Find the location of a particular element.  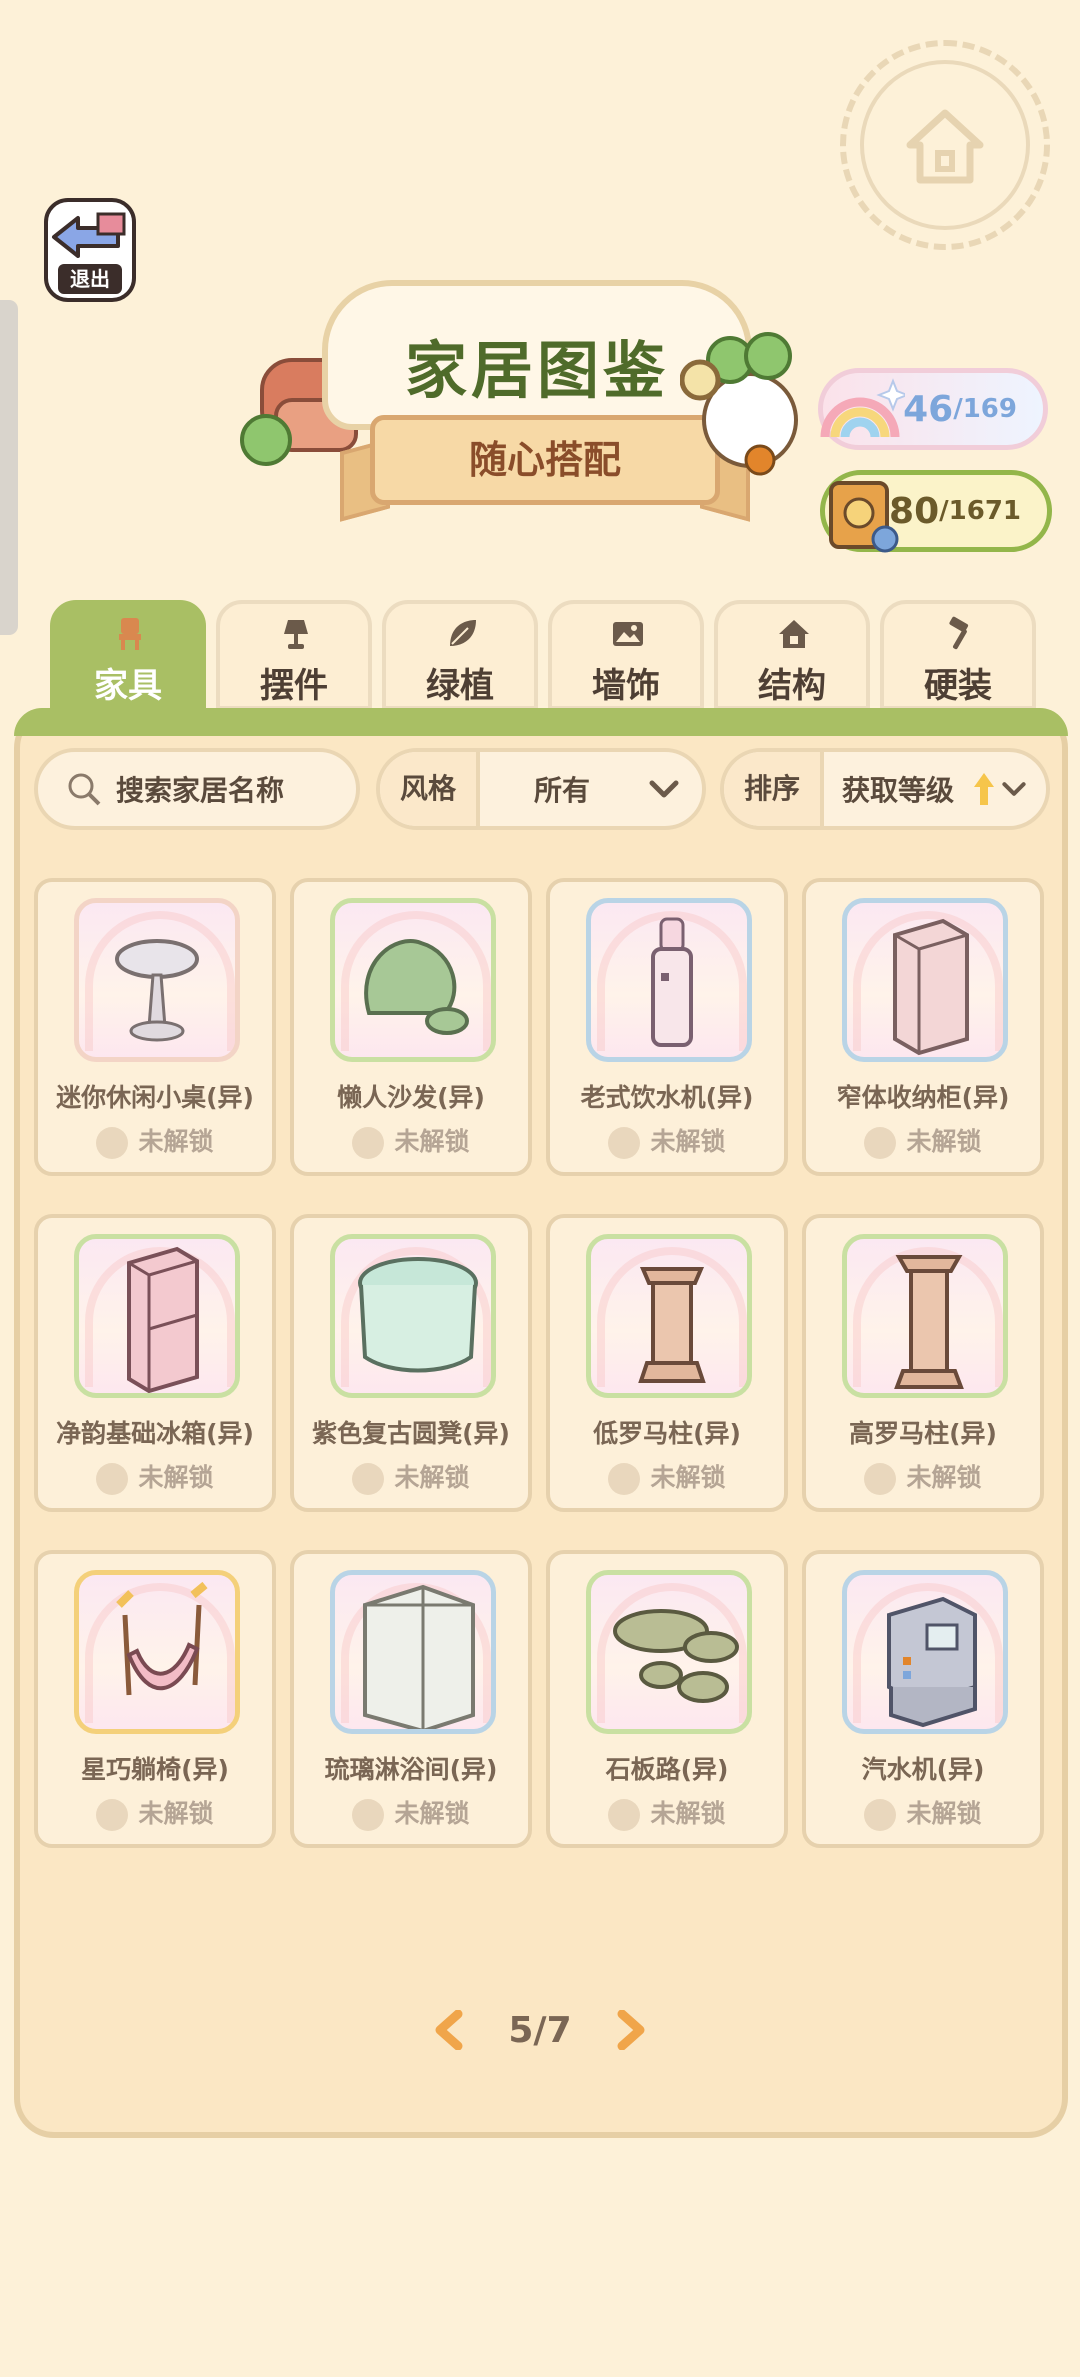

item-card: 星巧躺椅(异) 未解锁 is located at coordinates (155, 1699).